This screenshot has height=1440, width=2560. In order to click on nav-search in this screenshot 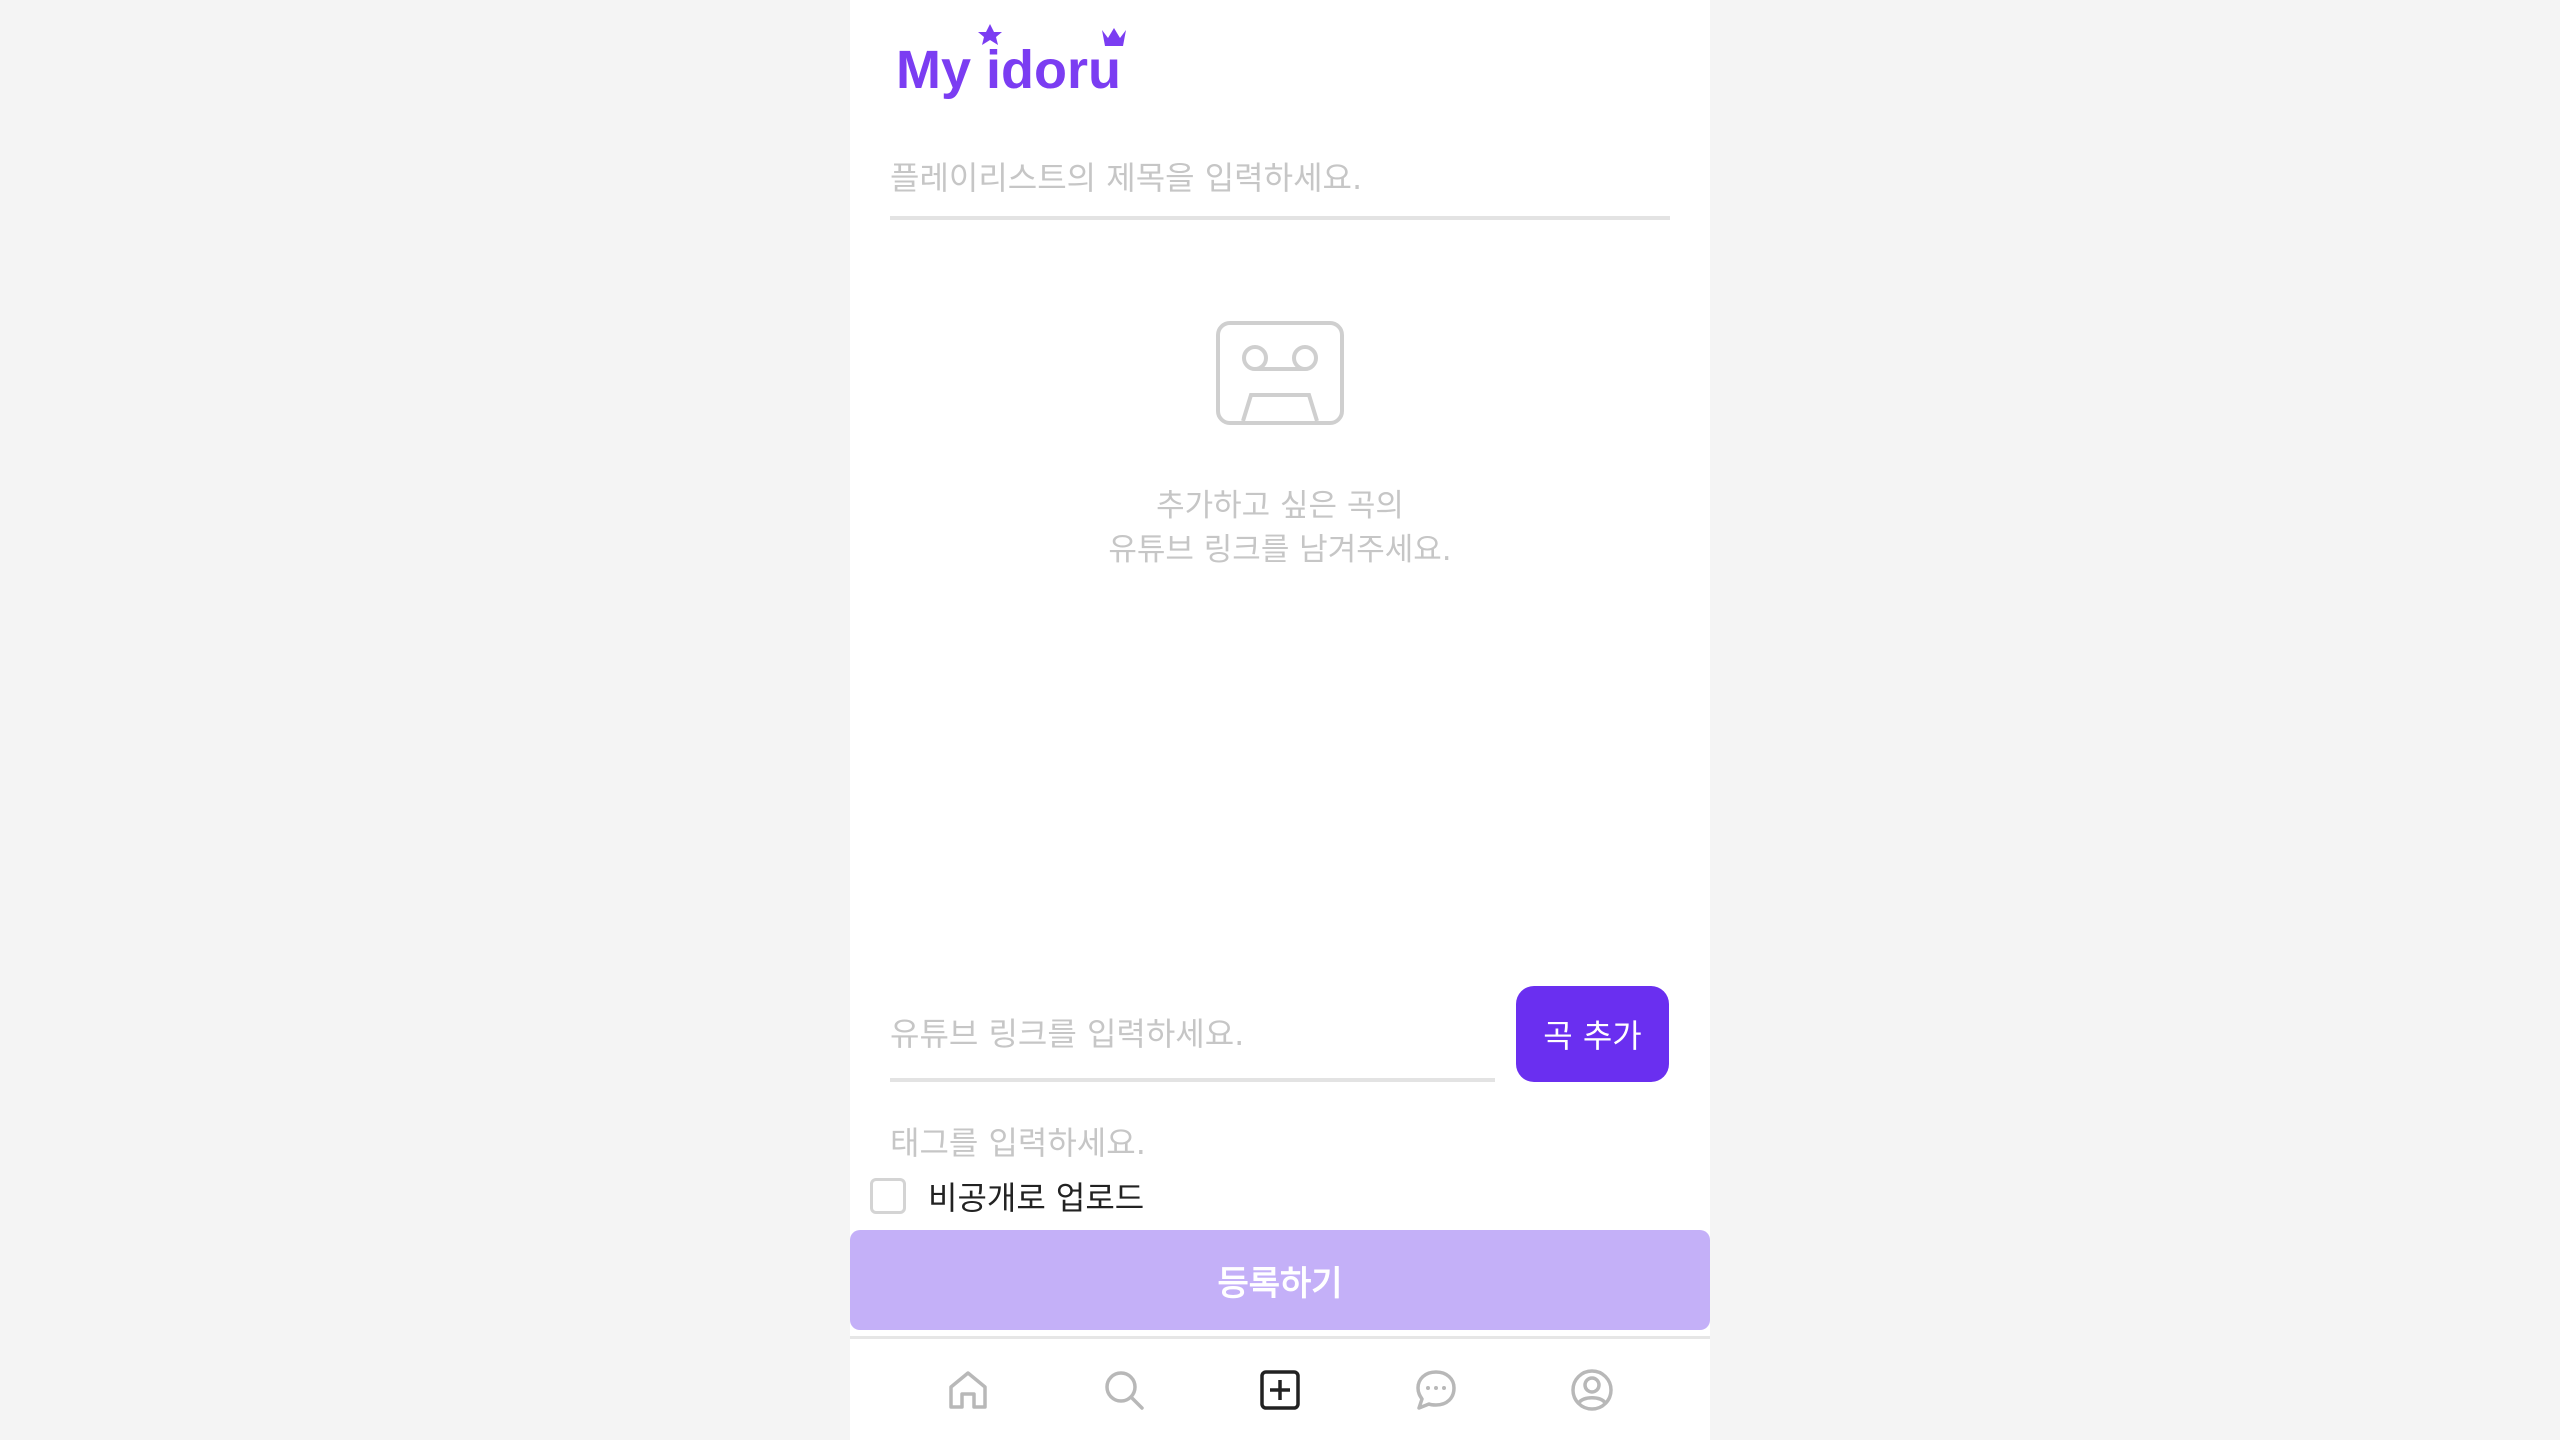, I will do `click(1124, 1390)`.